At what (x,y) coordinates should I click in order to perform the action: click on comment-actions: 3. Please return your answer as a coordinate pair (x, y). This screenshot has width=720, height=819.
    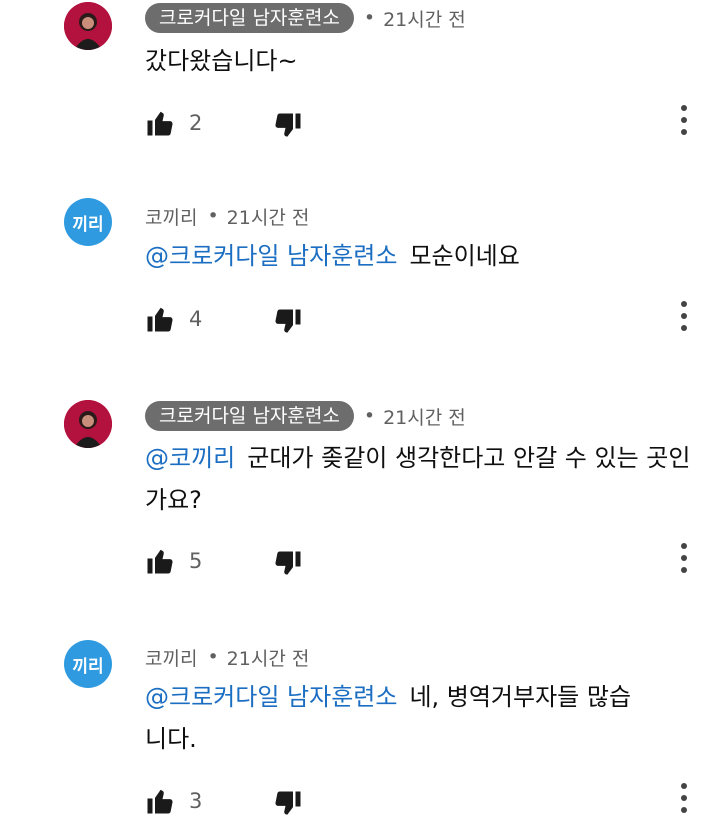
    Looking at the image, I should click on (425, 801).